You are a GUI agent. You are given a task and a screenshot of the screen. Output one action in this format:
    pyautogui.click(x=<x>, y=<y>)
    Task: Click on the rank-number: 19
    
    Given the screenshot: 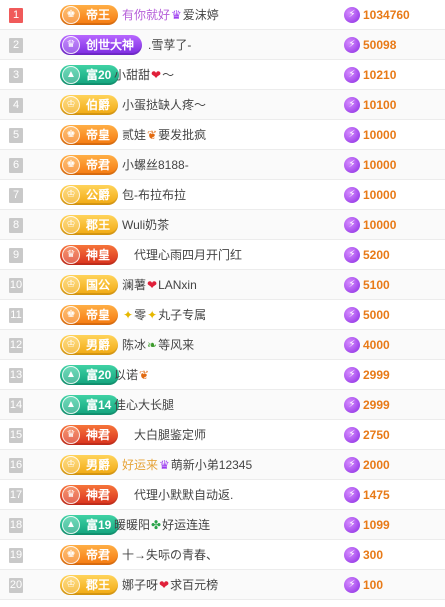 What is the action you would take?
    pyautogui.click(x=16, y=555)
    